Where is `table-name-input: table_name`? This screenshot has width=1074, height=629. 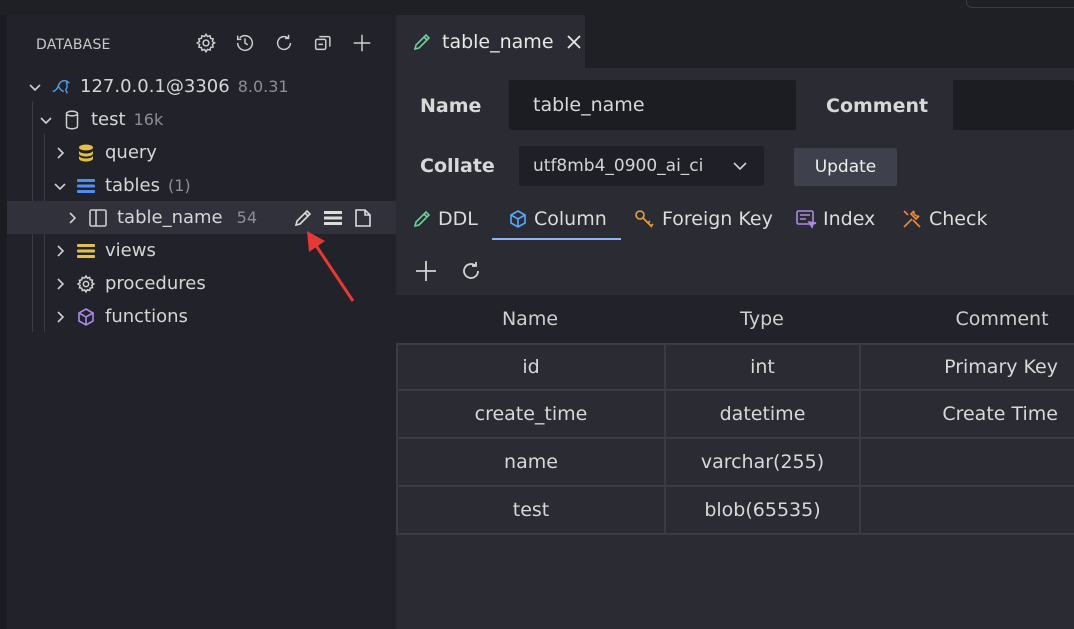 table-name-input: table_name is located at coordinates (652, 105).